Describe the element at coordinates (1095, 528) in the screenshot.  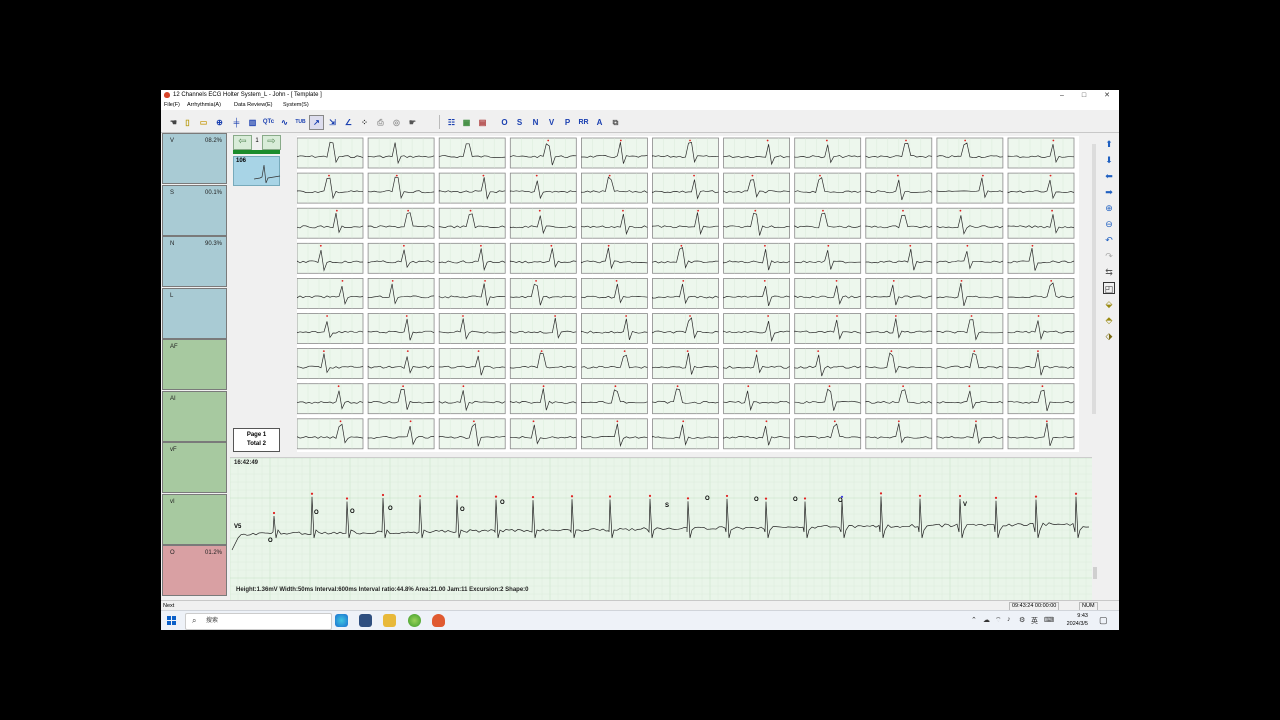
I see `strip-scrollbar` at that location.